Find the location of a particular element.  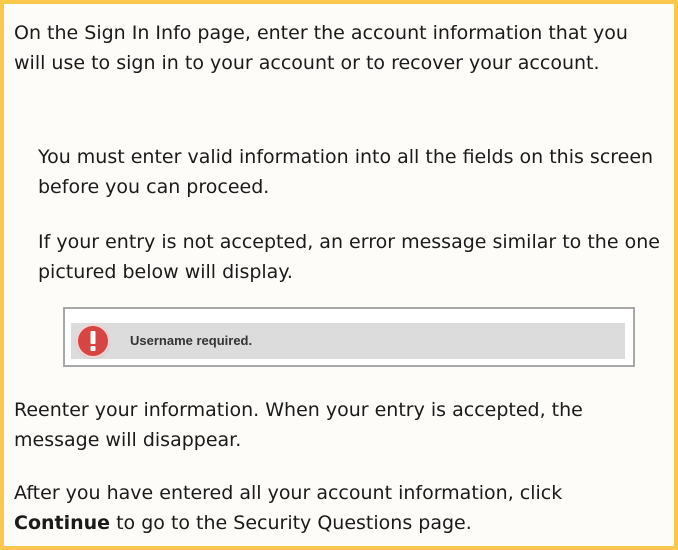

error-message-bar: Username required. is located at coordinates (348, 341).